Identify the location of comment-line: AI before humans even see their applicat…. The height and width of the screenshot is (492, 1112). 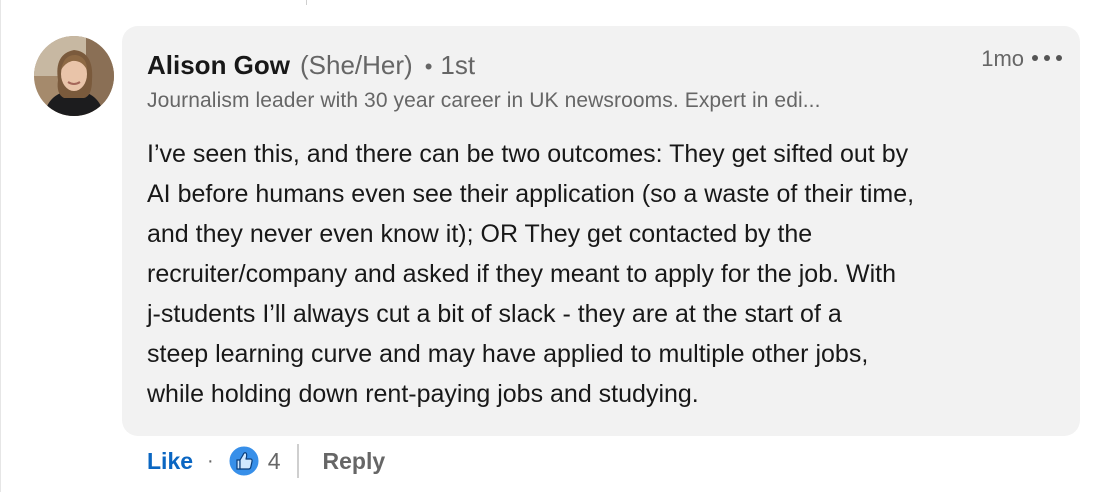
(531, 194).